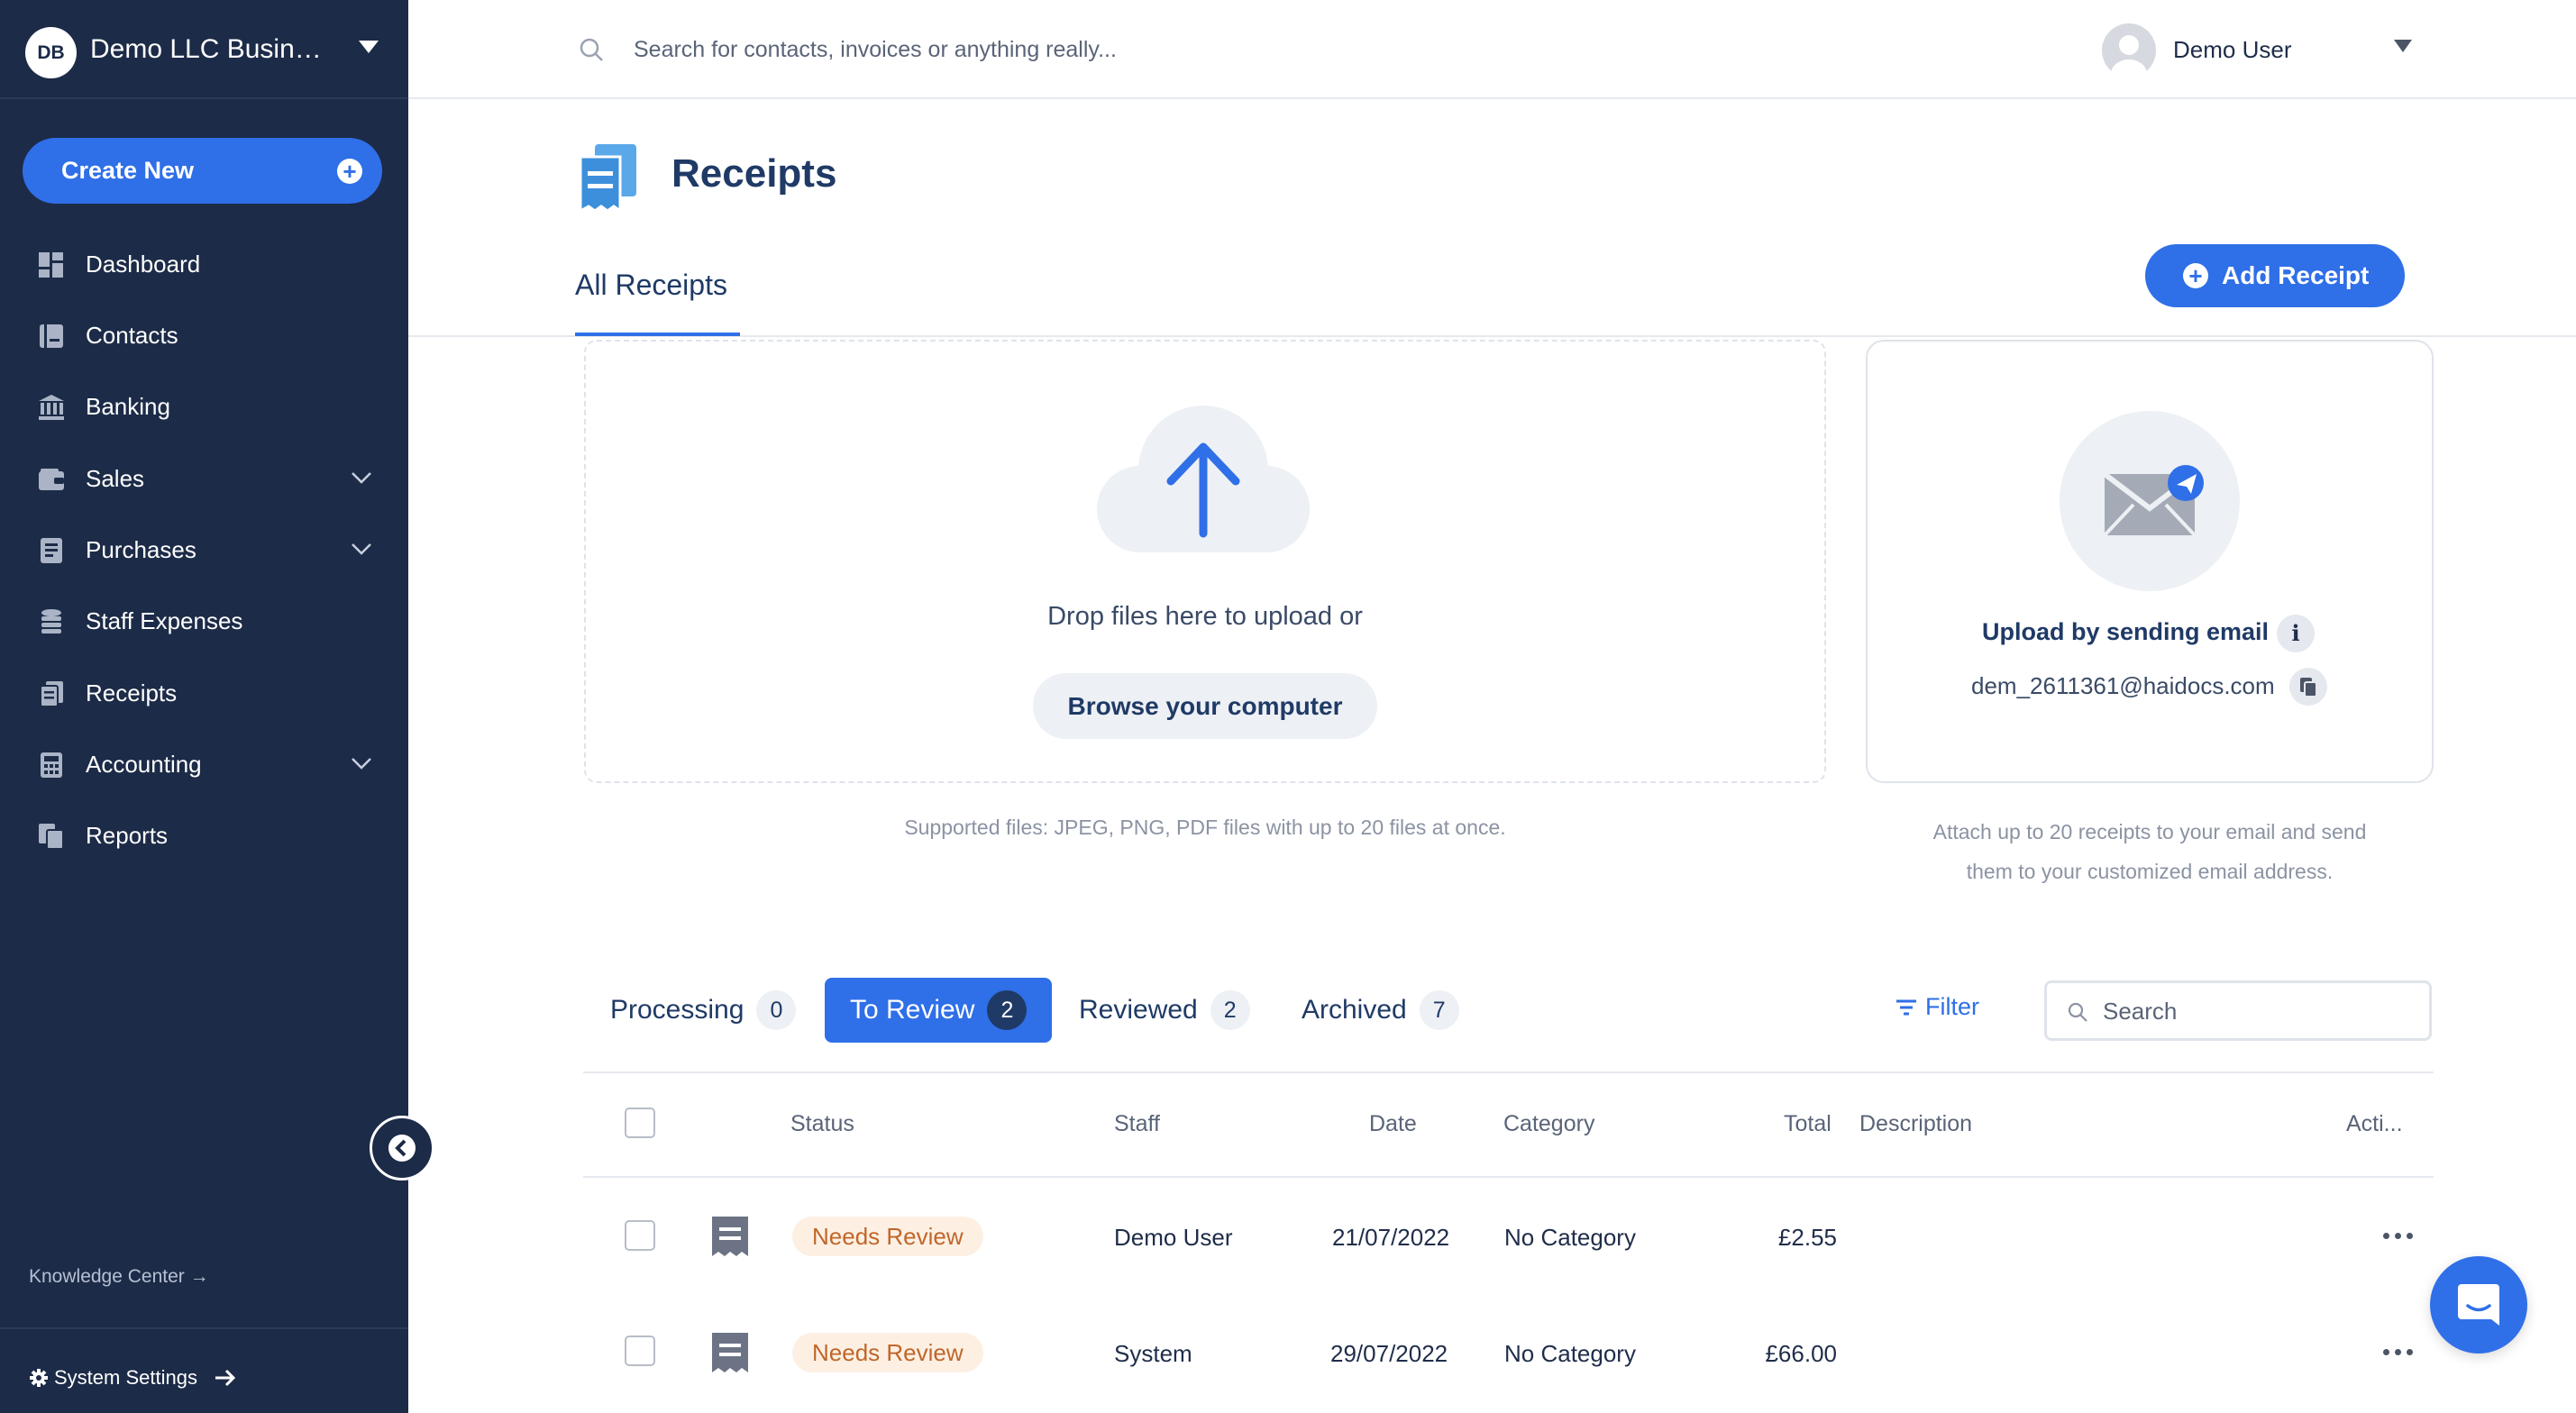 The image size is (2576, 1413). What do you see at coordinates (132, 335) in the screenshot?
I see `sidebar-item-label: Contacts` at bounding box center [132, 335].